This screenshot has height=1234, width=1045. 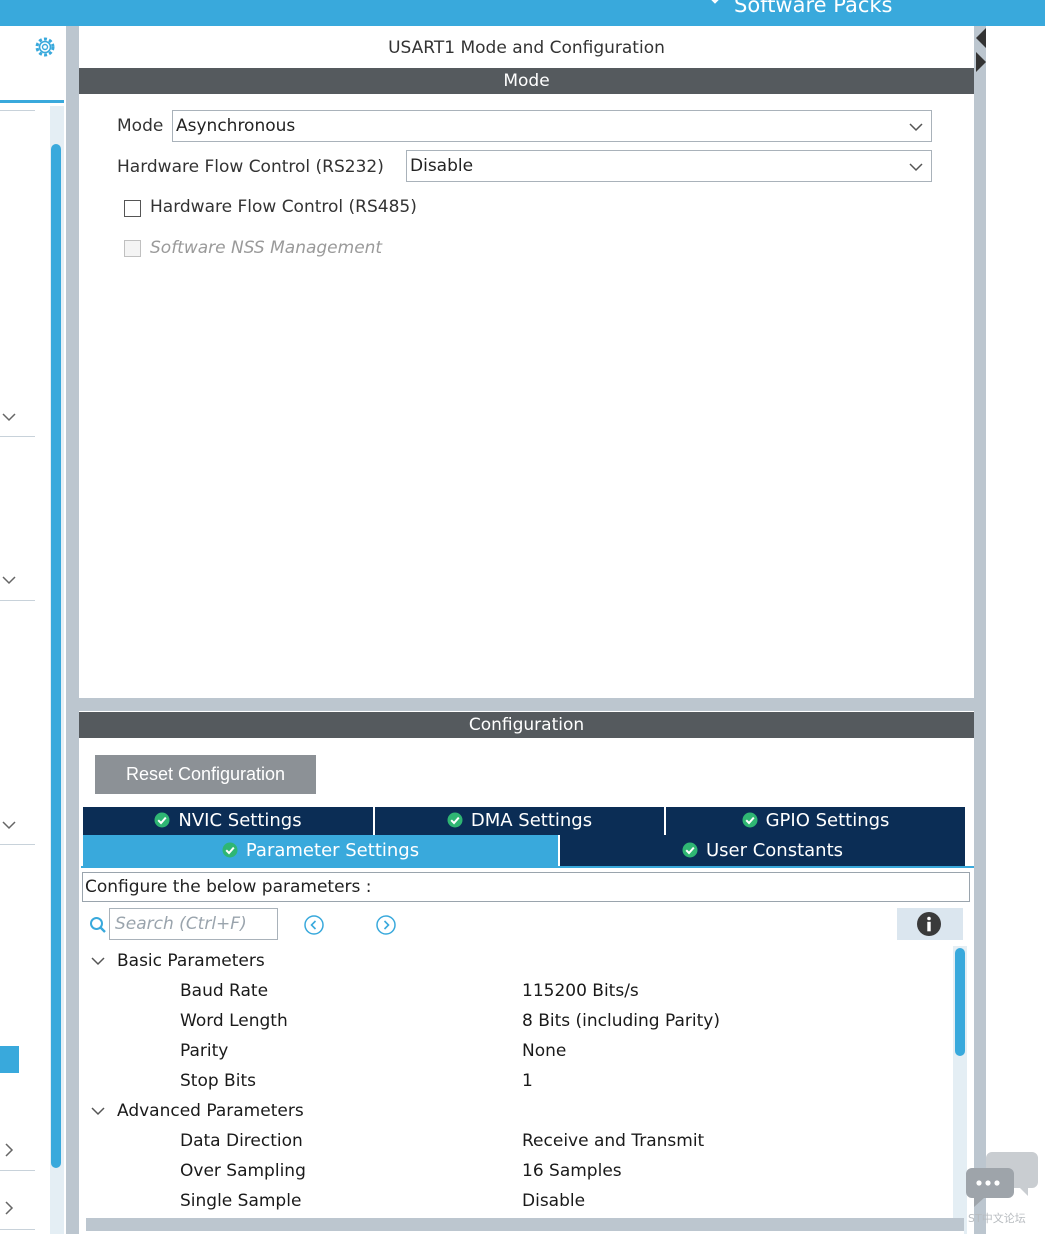 I want to click on param-name: Parity, so click(x=204, y=1051).